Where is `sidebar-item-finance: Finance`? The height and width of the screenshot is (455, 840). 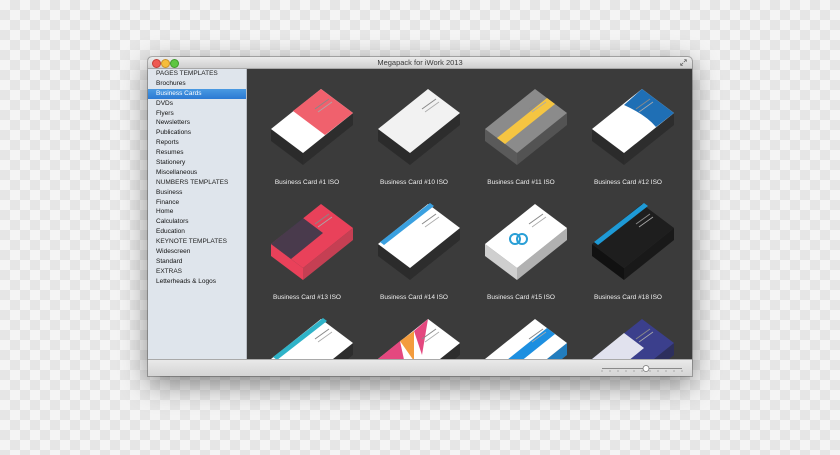
sidebar-item-finance: Finance is located at coordinates (197, 203).